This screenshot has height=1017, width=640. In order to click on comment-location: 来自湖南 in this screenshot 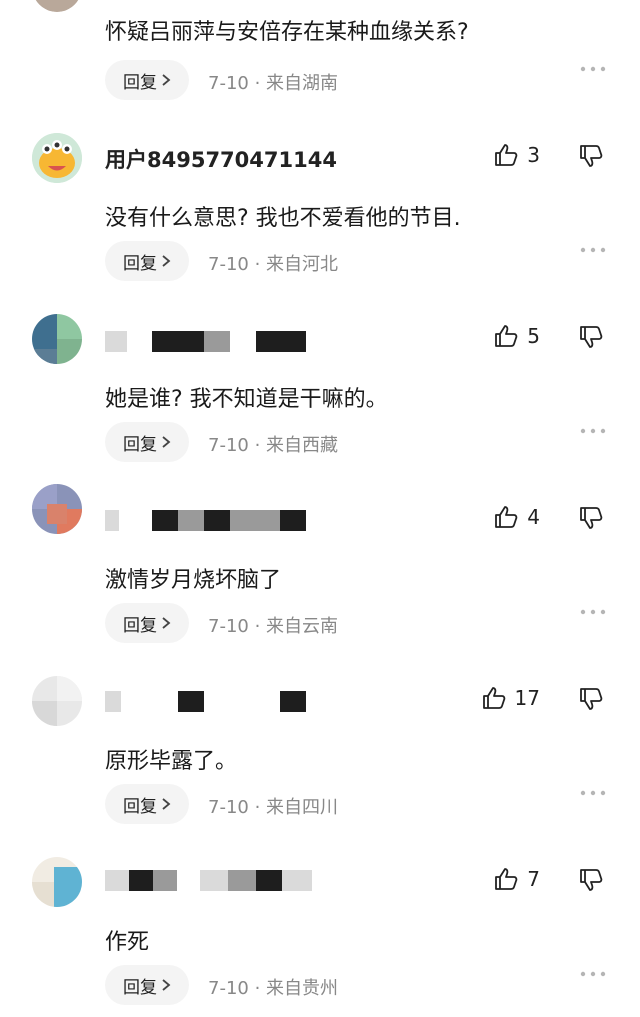, I will do `click(302, 83)`.